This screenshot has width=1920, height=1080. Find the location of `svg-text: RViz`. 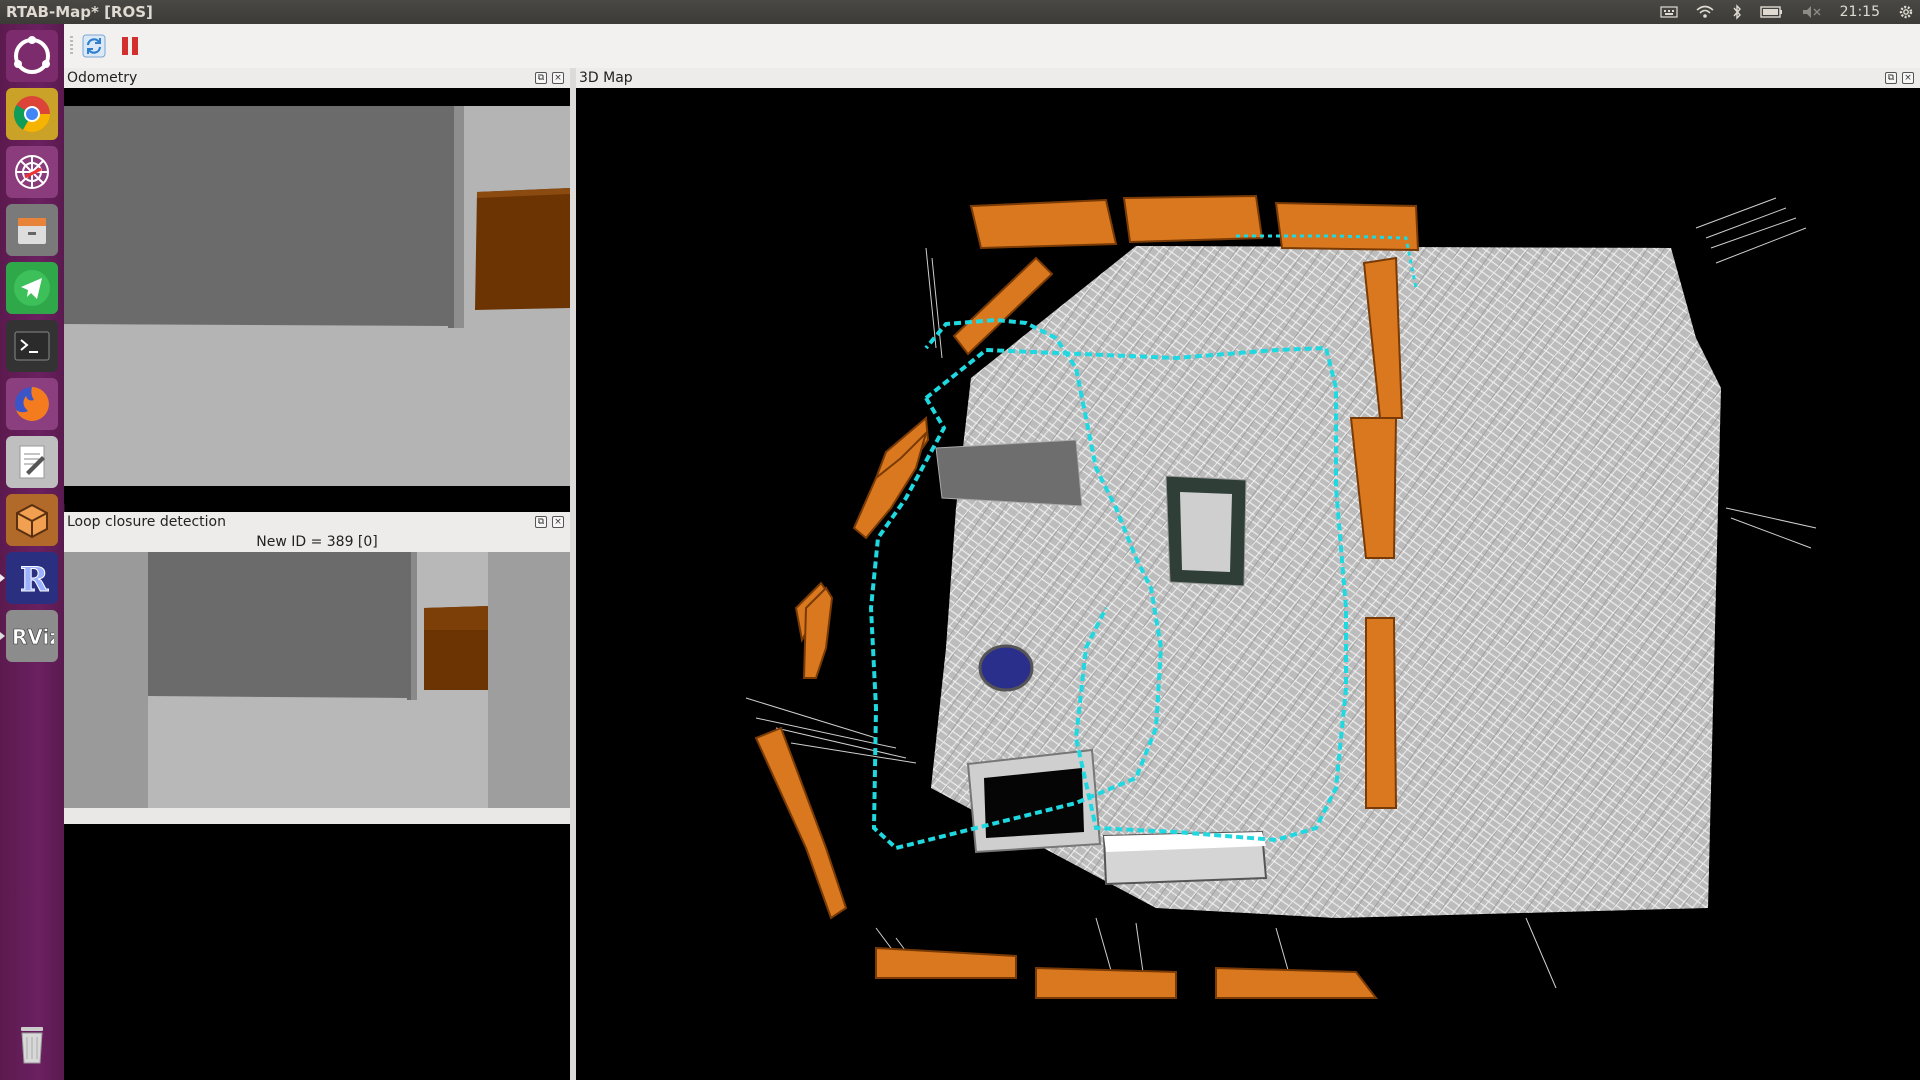

svg-text: RViz is located at coordinates (33, 637).